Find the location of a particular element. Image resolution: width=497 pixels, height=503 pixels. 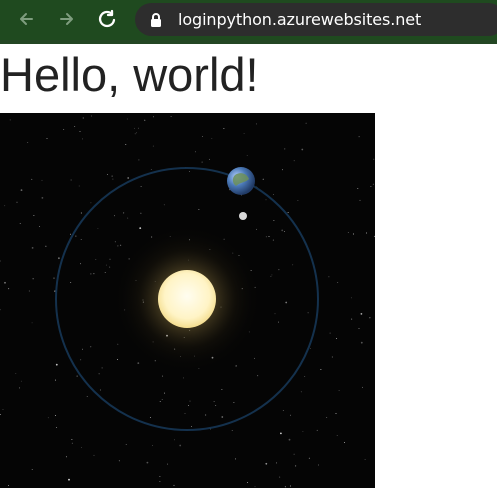

reload-button is located at coordinates (107, 19).